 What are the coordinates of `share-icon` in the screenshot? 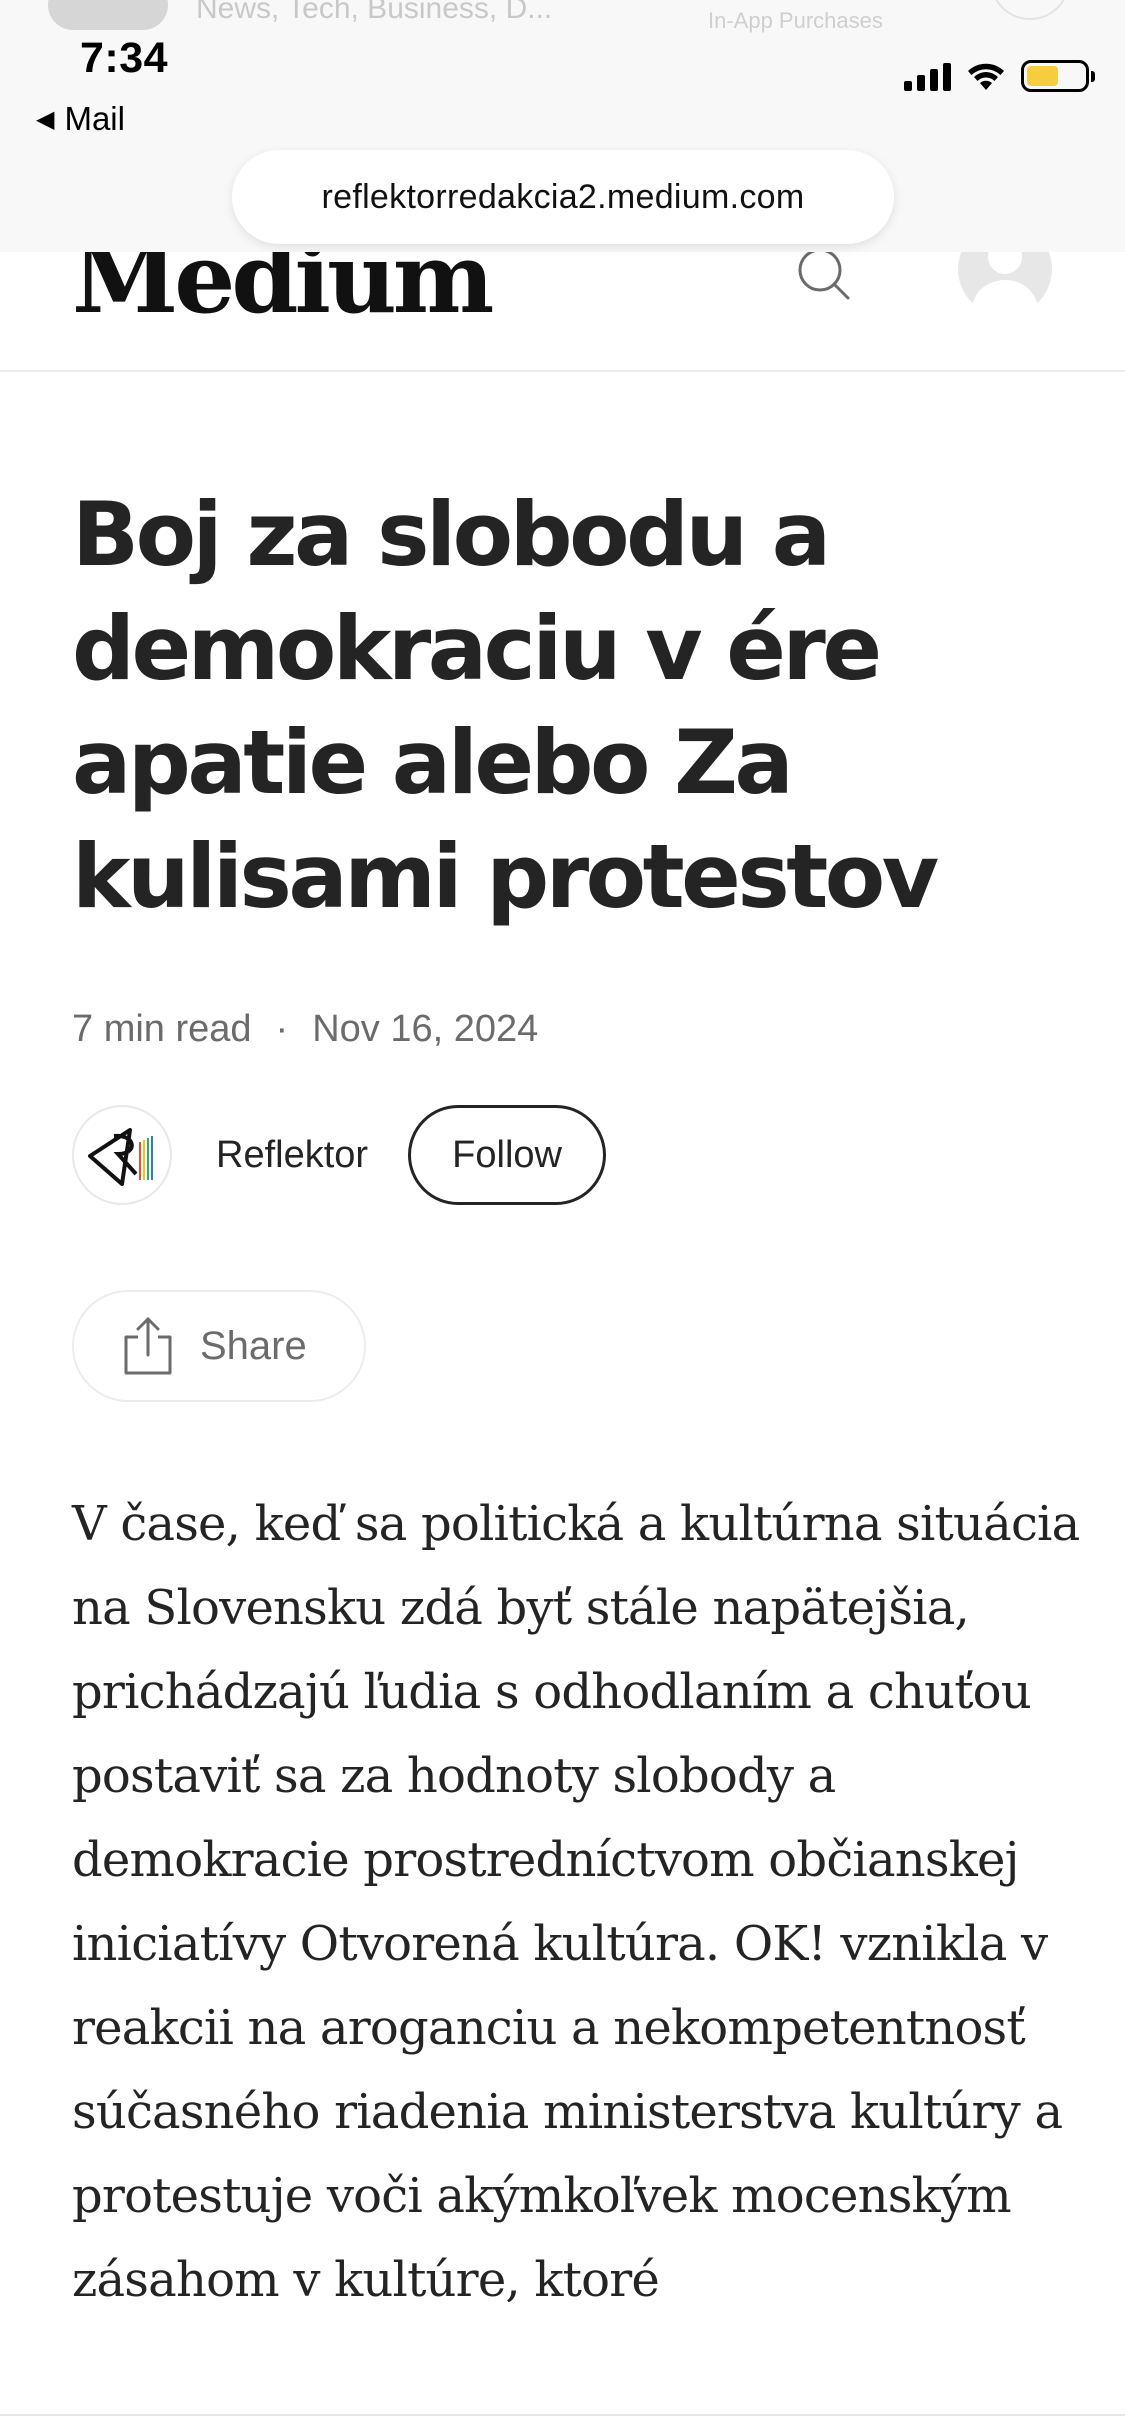 It's located at (148, 1346).